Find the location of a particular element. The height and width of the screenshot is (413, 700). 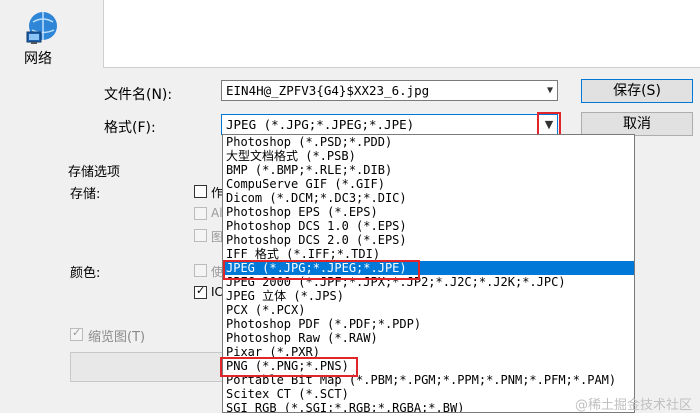

network-label: 网络 is located at coordinates (38, 58).